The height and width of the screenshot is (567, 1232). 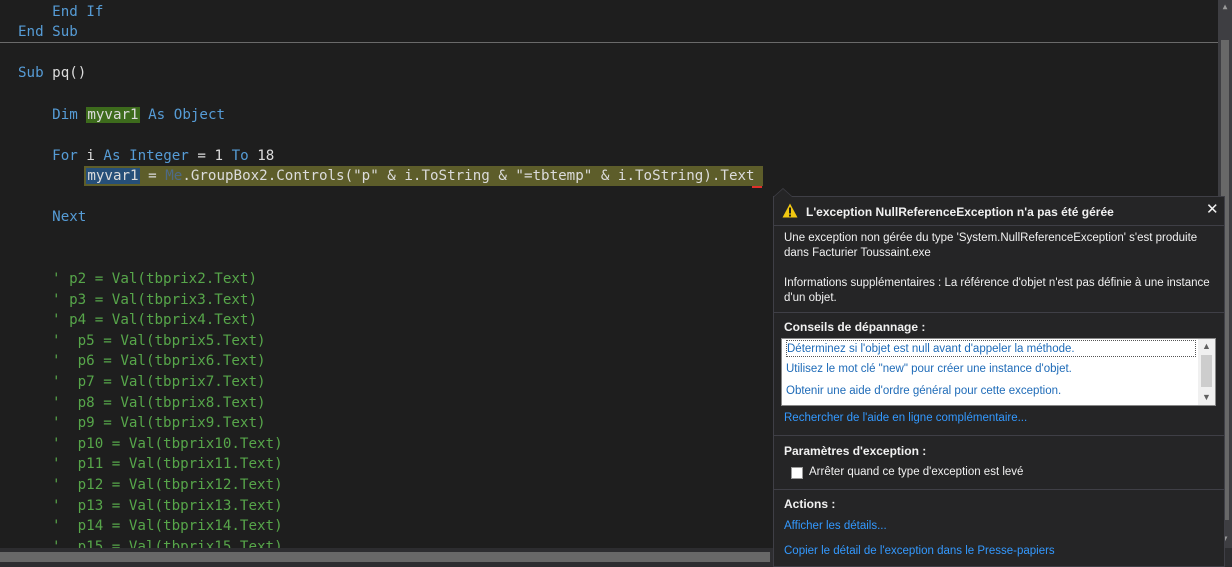 What do you see at coordinates (167, 485) in the screenshot?
I see `comment-line: ' p12 = Val(tbprix12.Text)` at bounding box center [167, 485].